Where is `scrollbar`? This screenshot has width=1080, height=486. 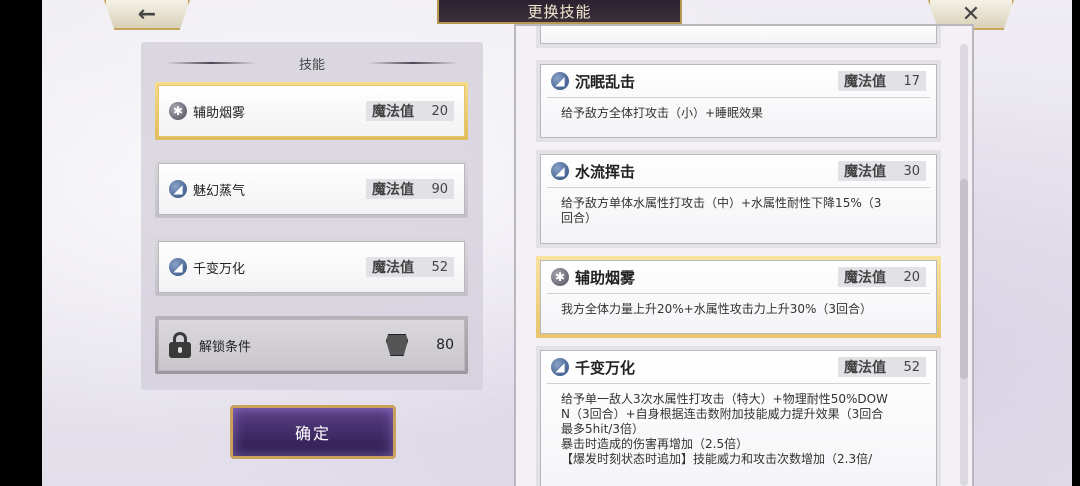
scrollbar is located at coordinates (964, 265).